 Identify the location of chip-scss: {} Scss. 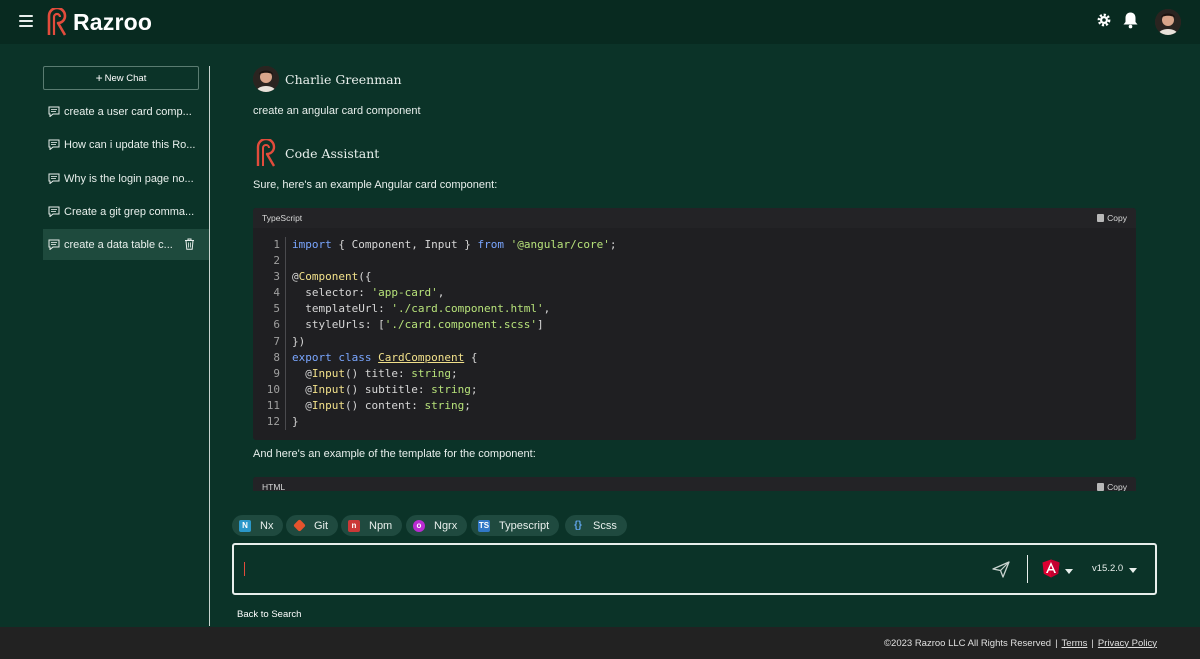
(596, 525).